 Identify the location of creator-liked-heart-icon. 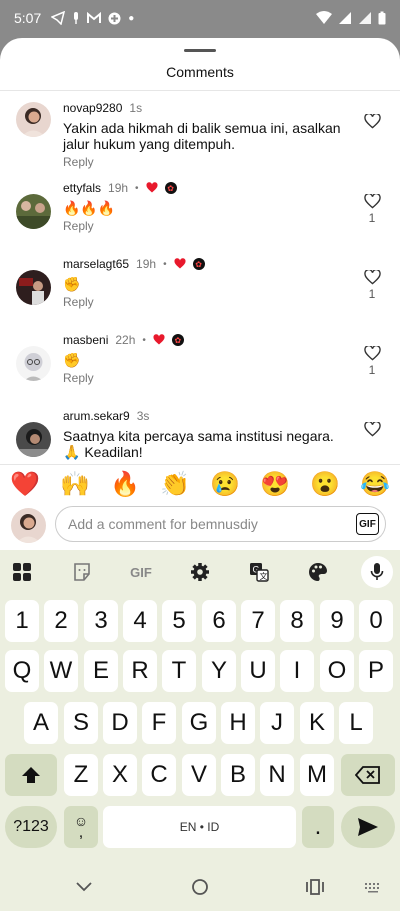
(159, 339).